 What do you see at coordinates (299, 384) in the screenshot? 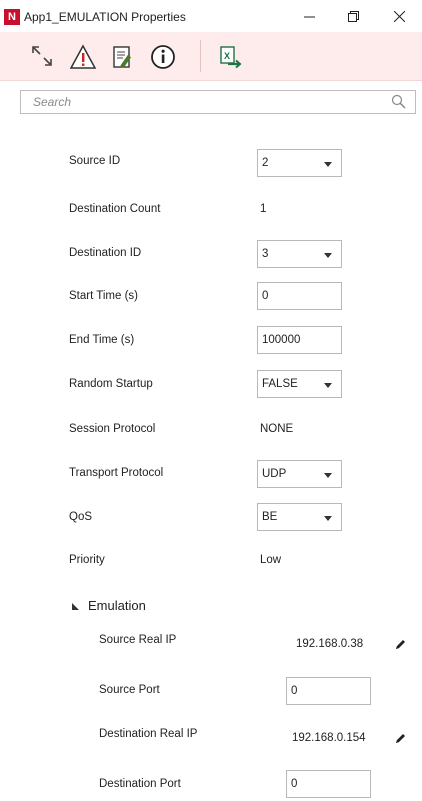
I see `random-startup-select: FALSE` at bounding box center [299, 384].